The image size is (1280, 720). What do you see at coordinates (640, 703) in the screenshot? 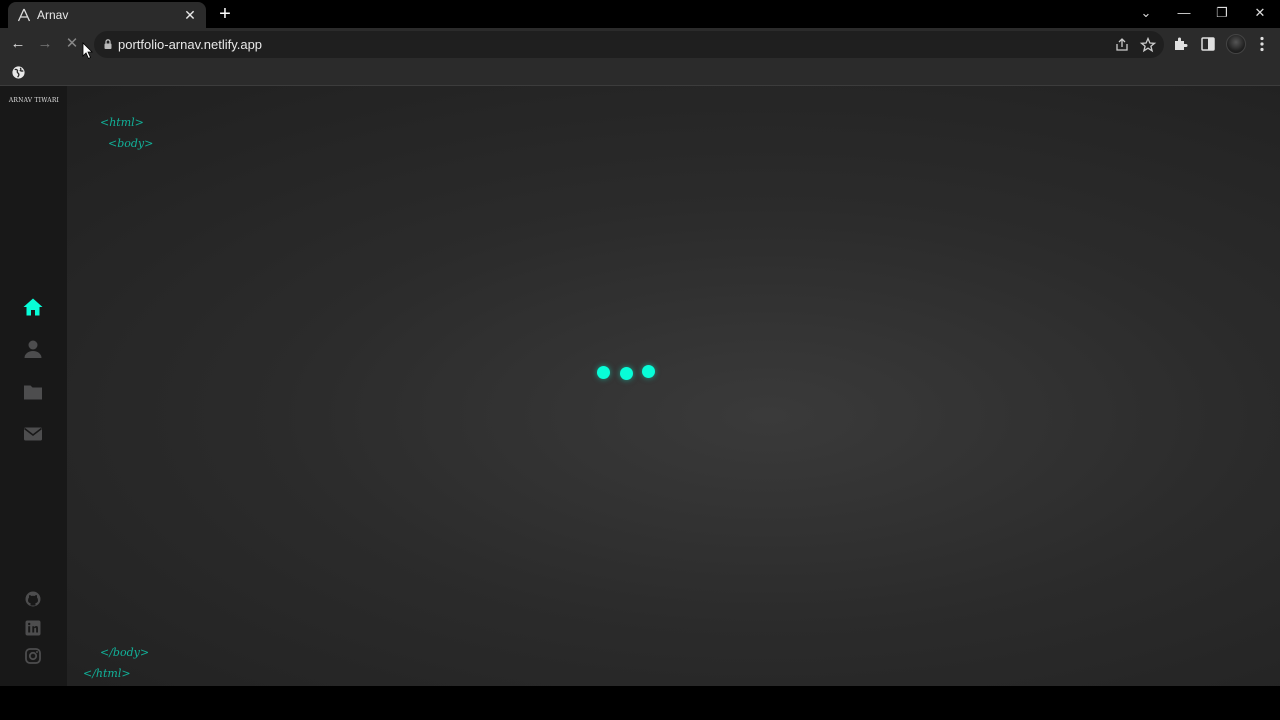
I see `taskbar-area` at bounding box center [640, 703].